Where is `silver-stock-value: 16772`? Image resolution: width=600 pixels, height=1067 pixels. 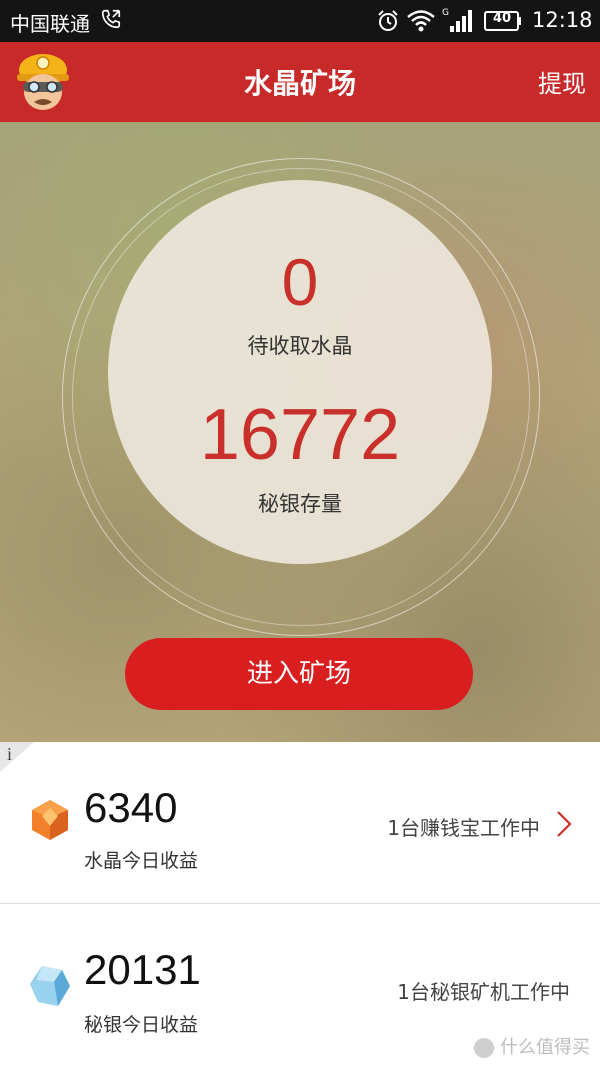 silver-stock-value: 16772 is located at coordinates (300, 435).